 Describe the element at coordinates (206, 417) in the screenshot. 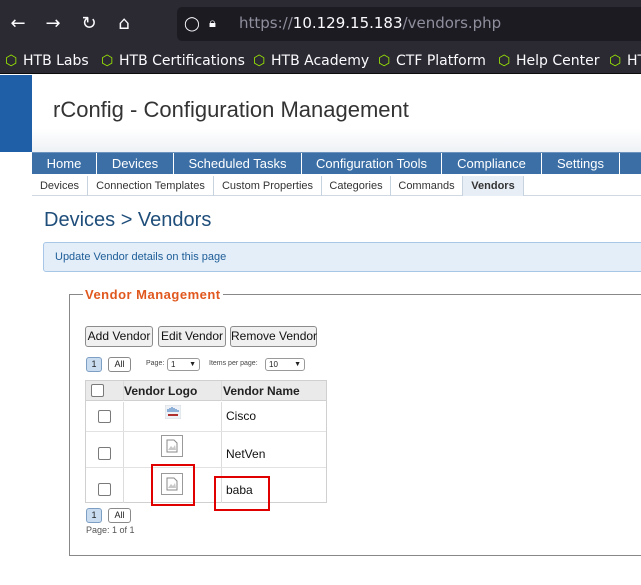

I see `table-row: Cisco` at that location.